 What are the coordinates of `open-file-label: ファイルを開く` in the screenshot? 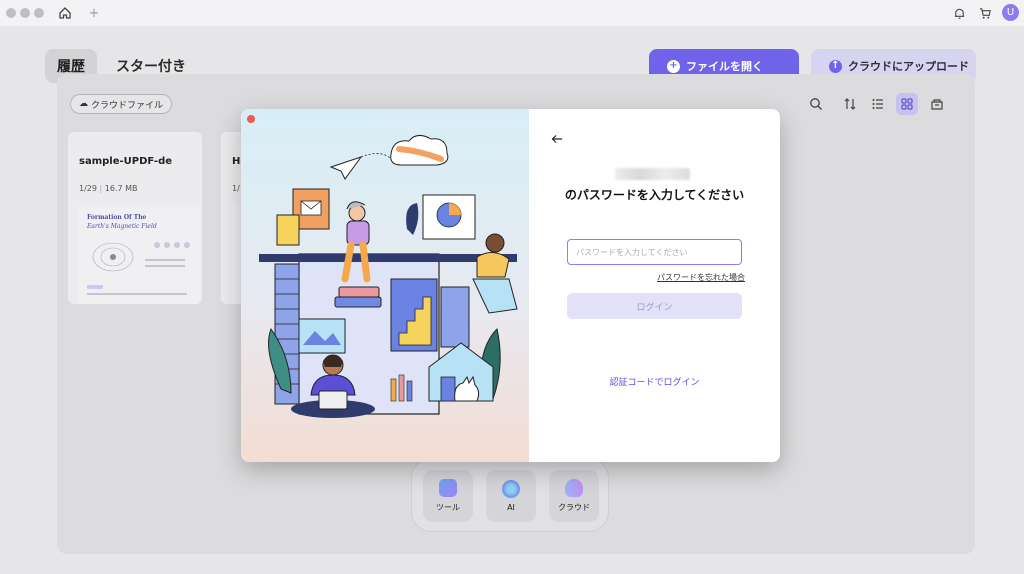 It's located at (724, 66).